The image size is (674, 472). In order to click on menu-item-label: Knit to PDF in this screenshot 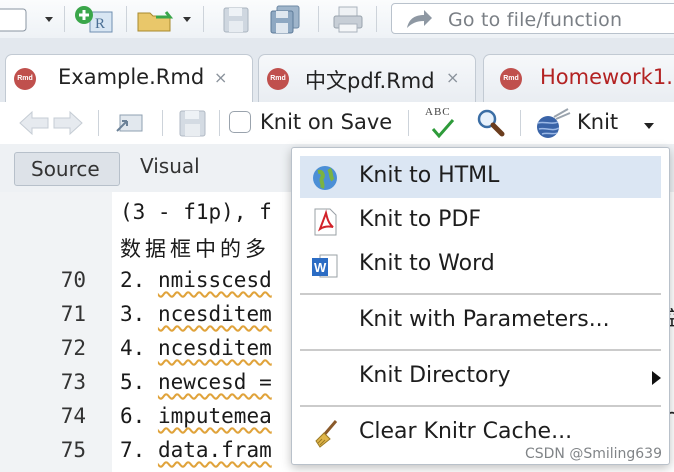, I will do `click(420, 219)`.